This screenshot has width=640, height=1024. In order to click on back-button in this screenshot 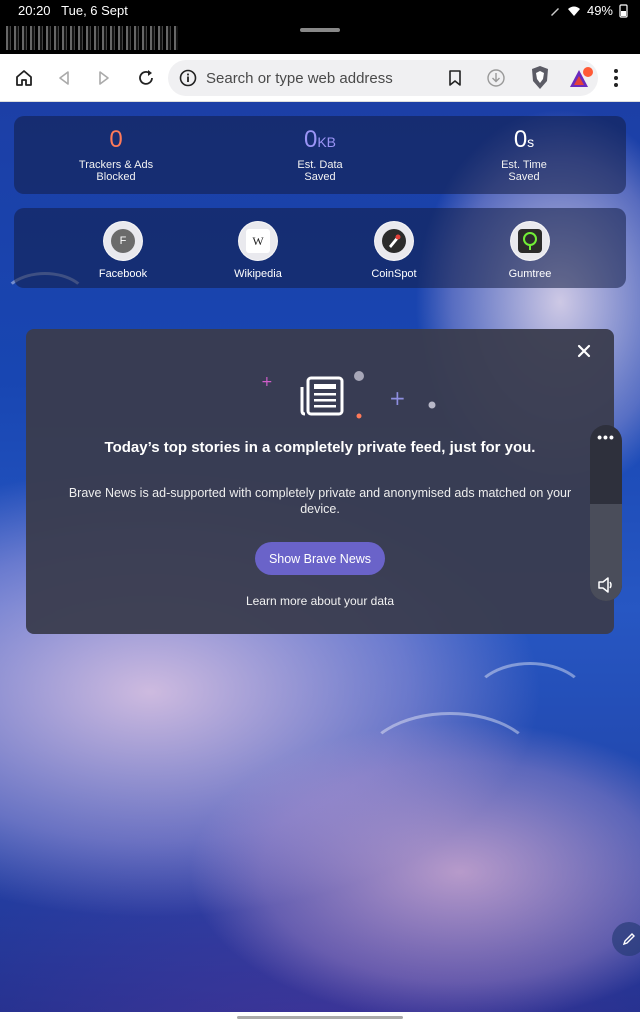, I will do `click(64, 78)`.